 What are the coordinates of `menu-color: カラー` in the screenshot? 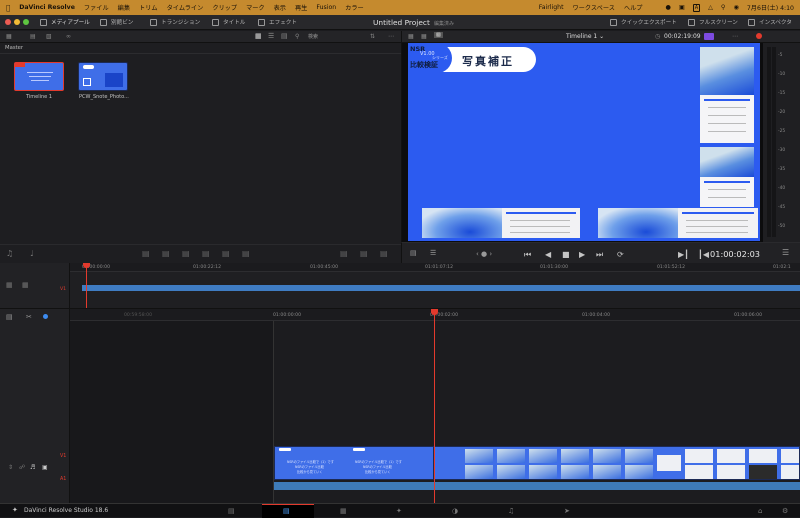 It's located at (354, 7).